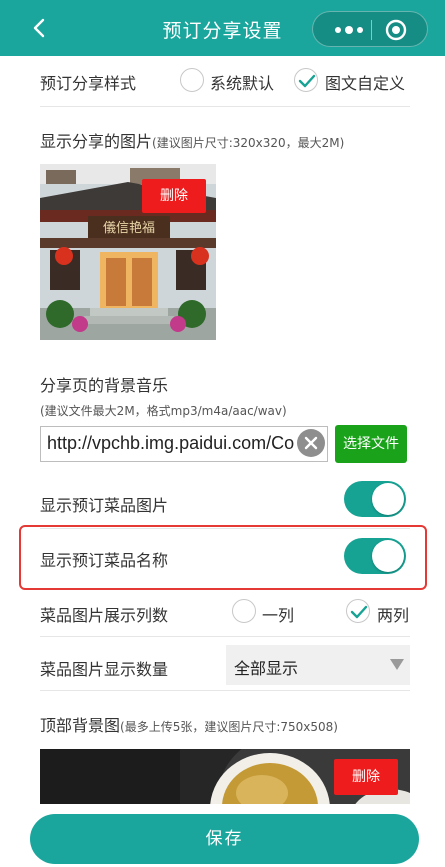 The height and width of the screenshot is (867, 445). Describe the element at coordinates (163, 411) in the screenshot. I see `music-hint: (建议文件最大2M，格式mp3/m4a/aac/wav)` at that location.